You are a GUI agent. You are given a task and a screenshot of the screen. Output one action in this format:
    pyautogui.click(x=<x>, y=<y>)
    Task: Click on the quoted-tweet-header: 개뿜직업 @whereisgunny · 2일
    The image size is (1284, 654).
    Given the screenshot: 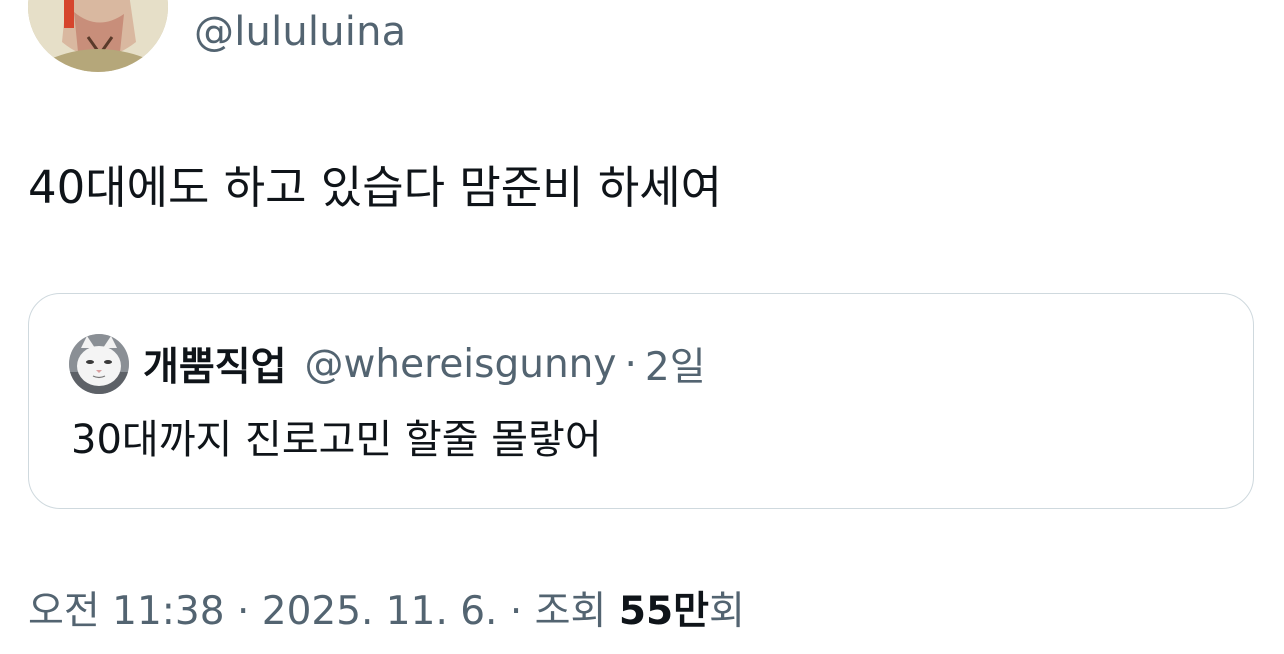 What is the action you would take?
    pyautogui.click(x=424, y=364)
    